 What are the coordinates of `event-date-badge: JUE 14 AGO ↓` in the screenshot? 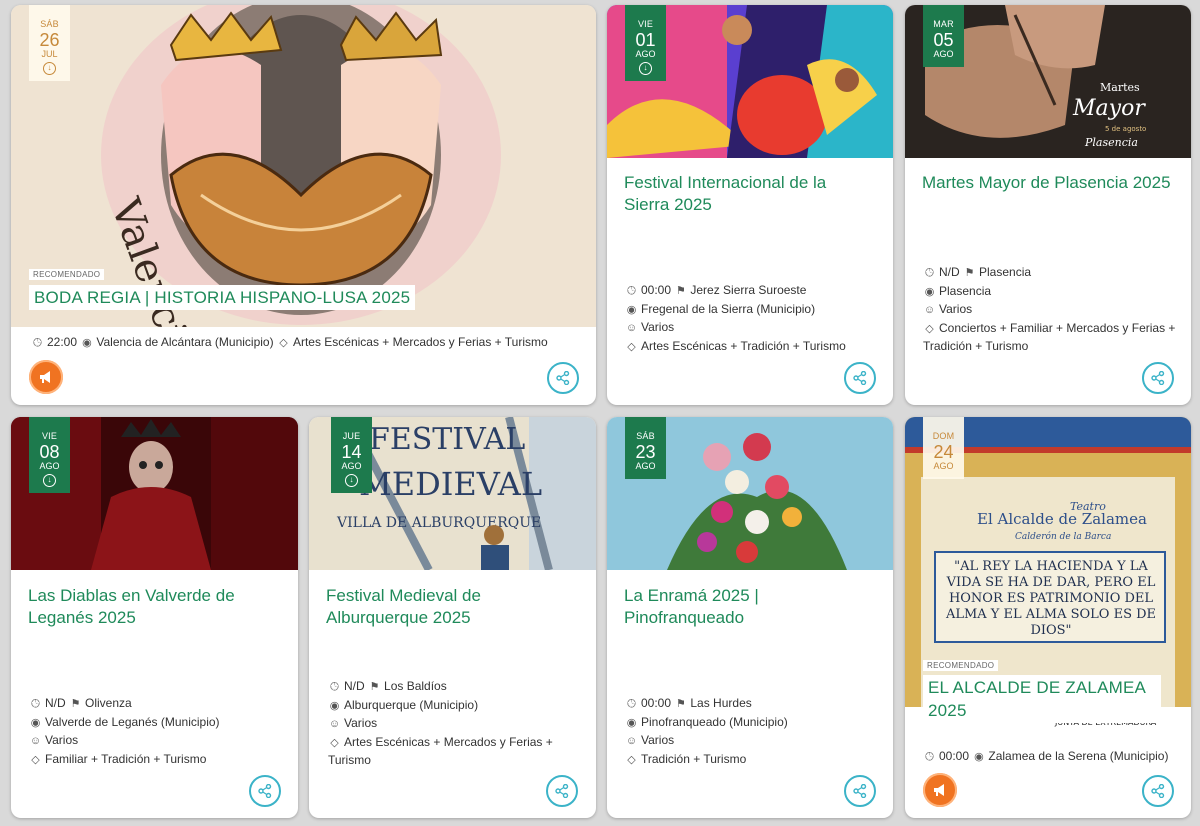 It's located at (351, 455).